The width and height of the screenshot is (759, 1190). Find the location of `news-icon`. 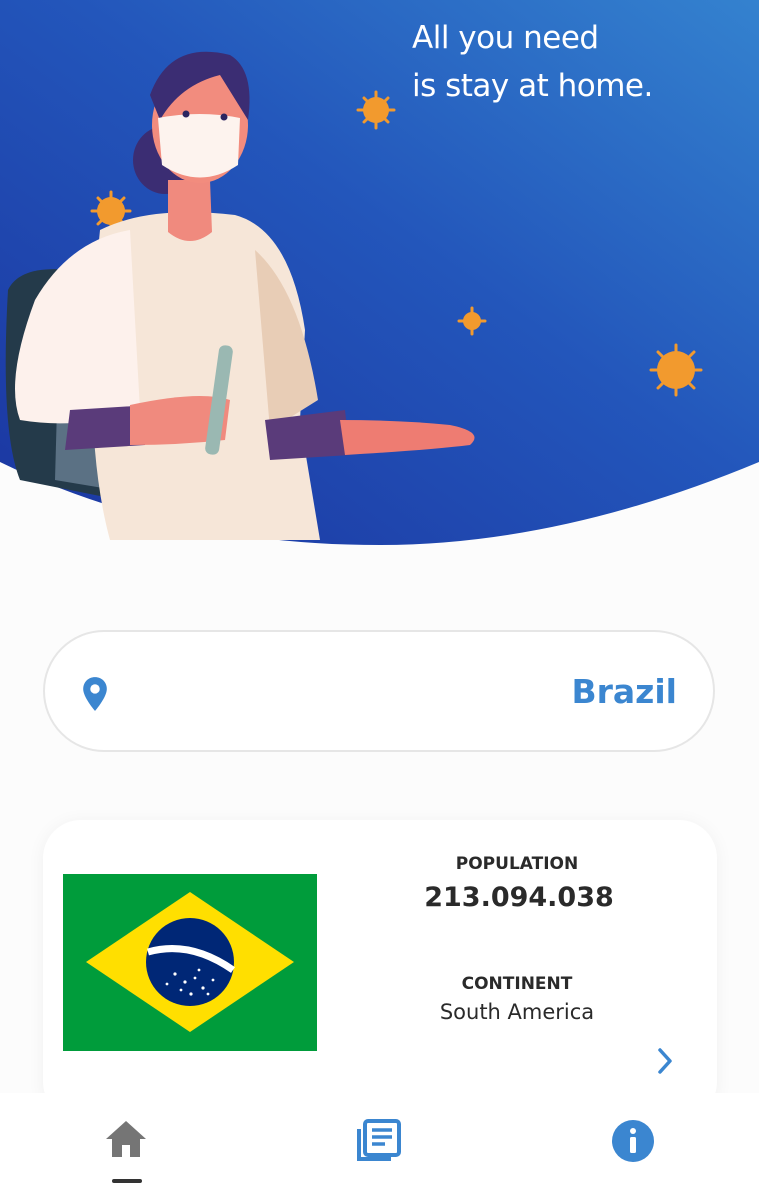

news-icon is located at coordinates (380, 1143).